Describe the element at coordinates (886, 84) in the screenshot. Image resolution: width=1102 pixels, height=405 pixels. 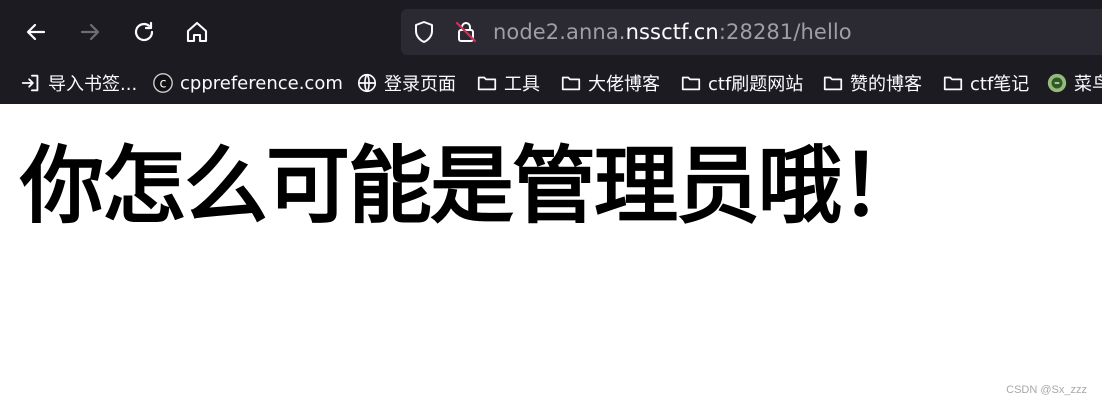
I see `bookmark-label: 赞的博客` at that location.